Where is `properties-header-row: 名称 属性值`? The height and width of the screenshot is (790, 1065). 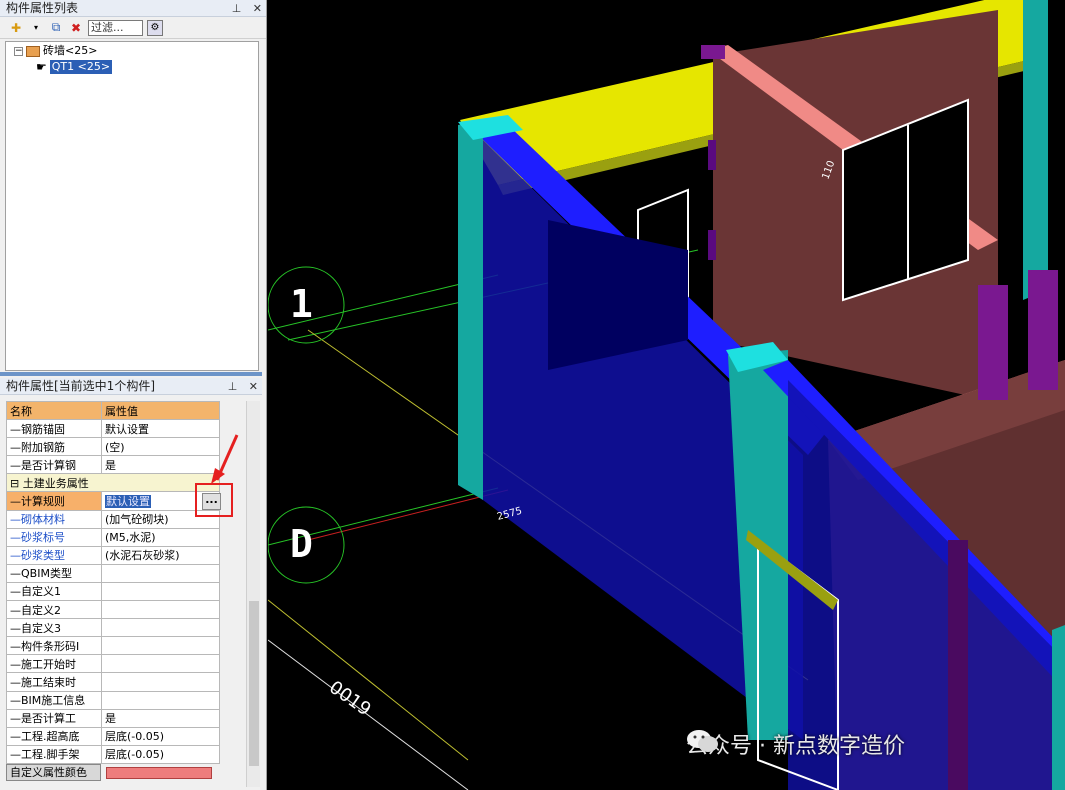
properties-header-row: 名称 属性值 is located at coordinates (113, 410).